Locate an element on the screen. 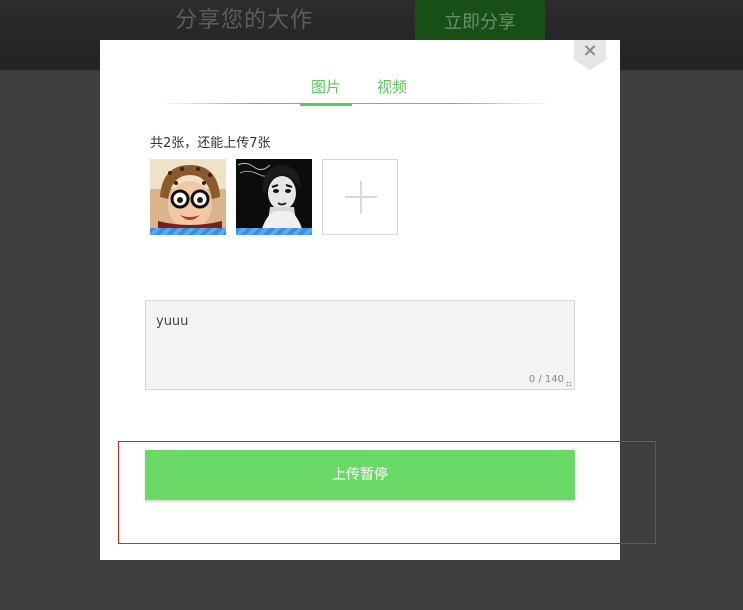 The image size is (743, 610). highlight-annotation-frame is located at coordinates (387, 492).